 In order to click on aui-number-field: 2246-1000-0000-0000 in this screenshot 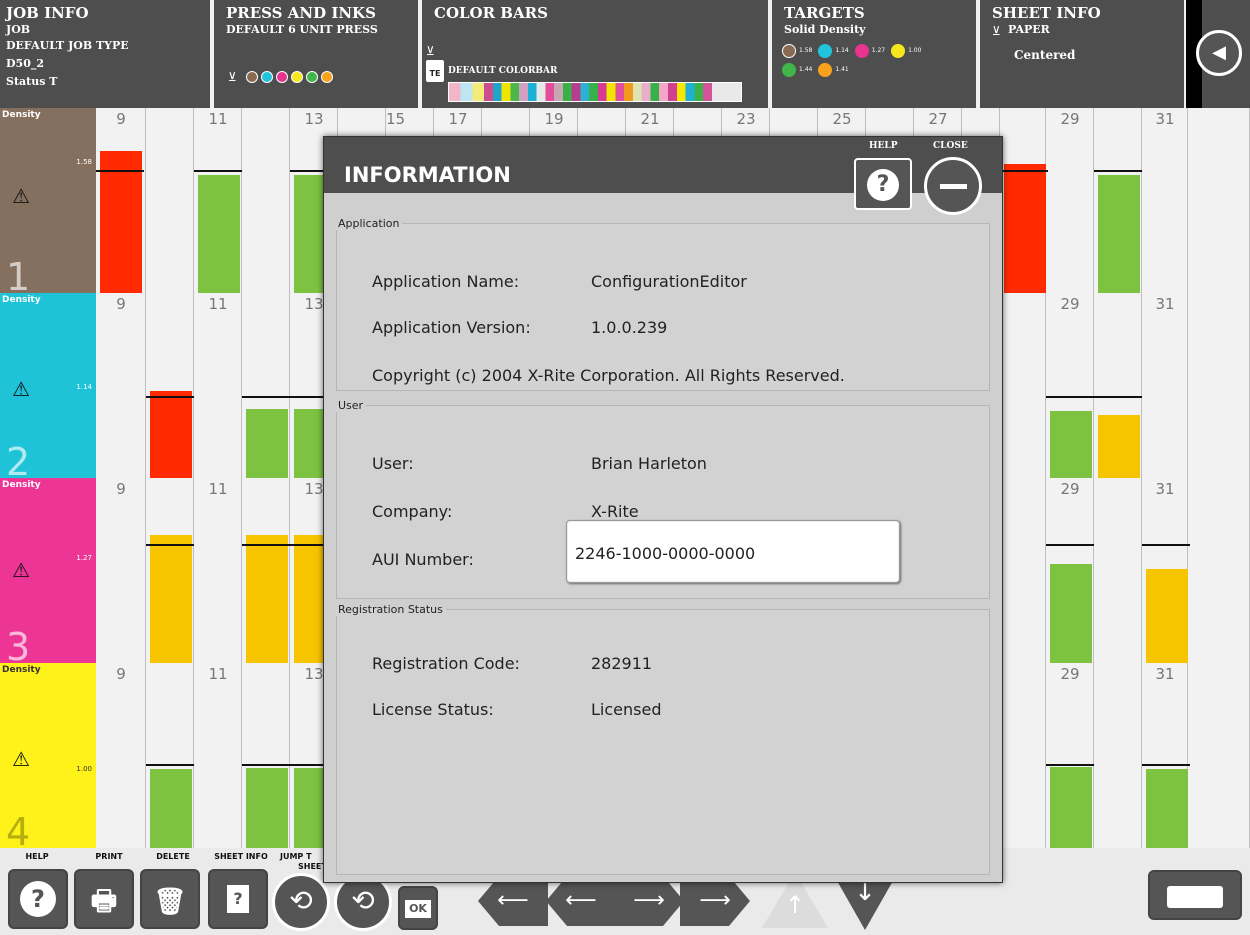, I will do `click(733, 551)`.